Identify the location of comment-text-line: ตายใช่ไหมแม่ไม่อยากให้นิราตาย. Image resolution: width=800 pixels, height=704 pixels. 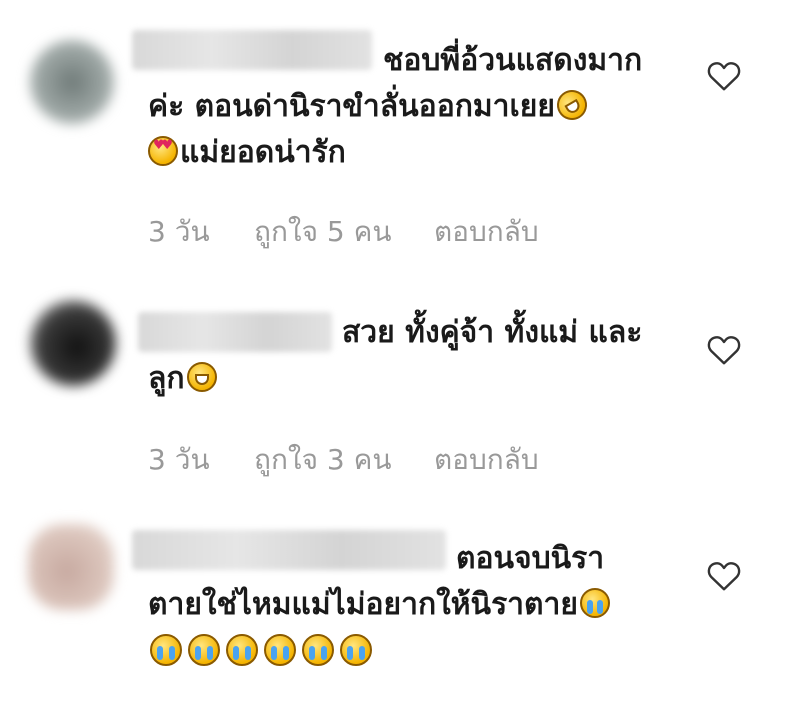
(379, 605).